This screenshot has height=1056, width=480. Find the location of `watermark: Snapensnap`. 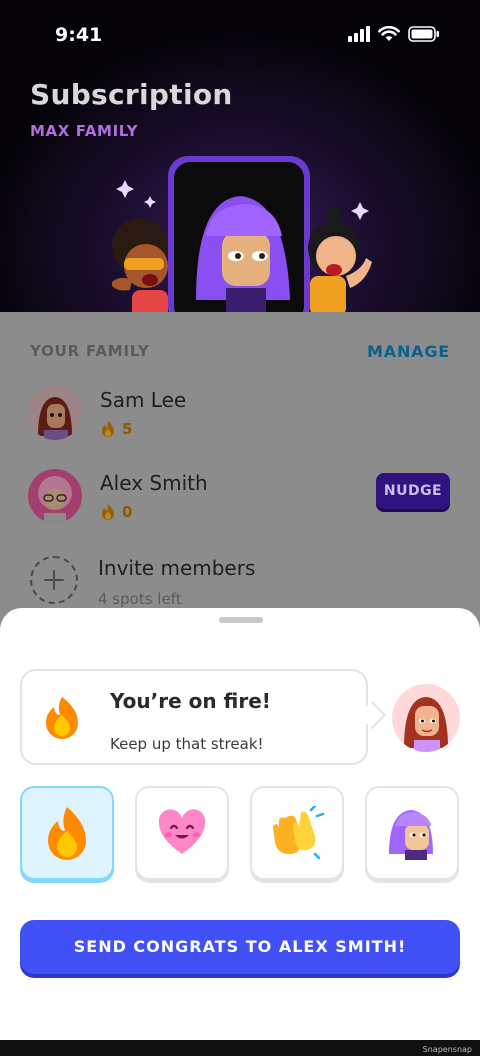

watermark: Snapensnap is located at coordinates (447, 1049).